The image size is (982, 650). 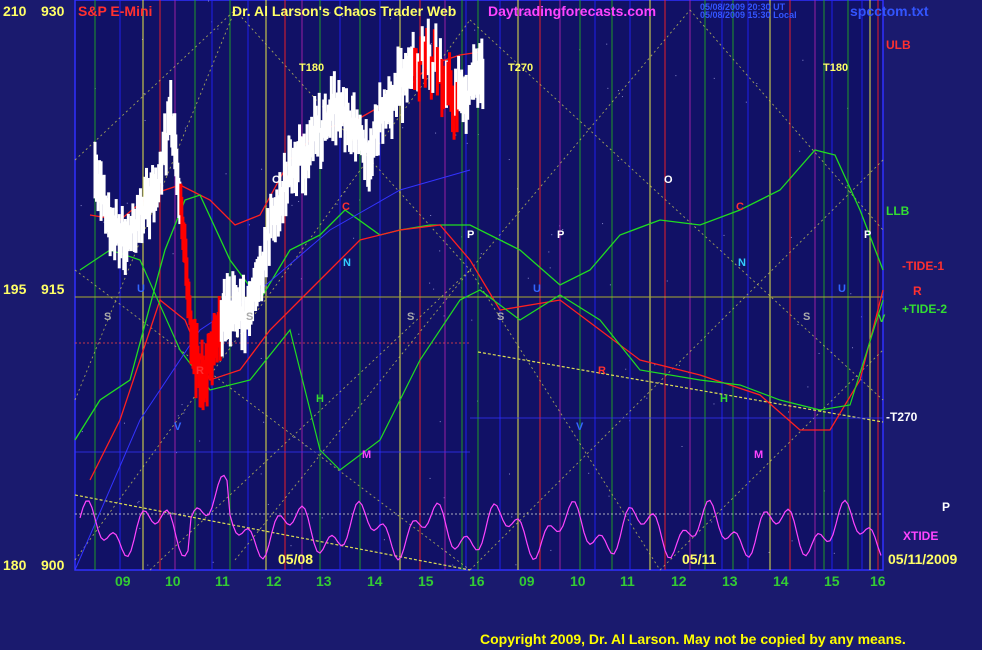 I want to click on y-axis-inner-mid: 915, so click(x=53, y=289).